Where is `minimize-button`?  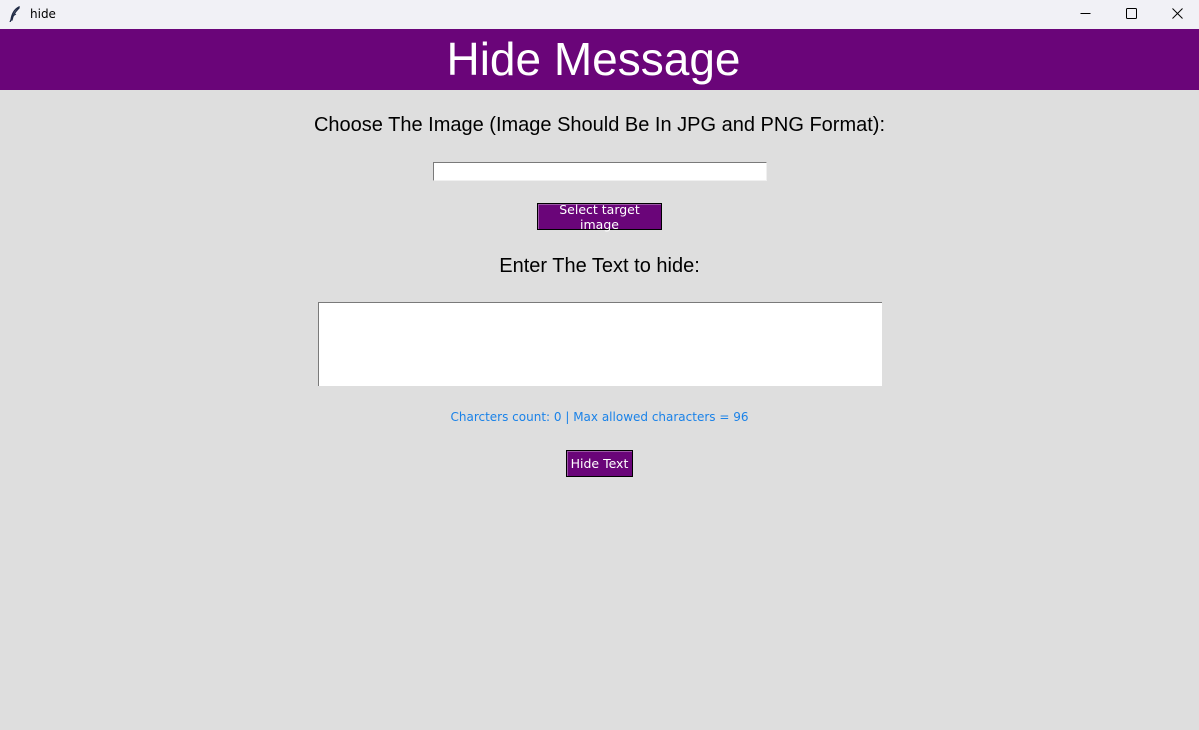 minimize-button is located at coordinates (1085, 14).